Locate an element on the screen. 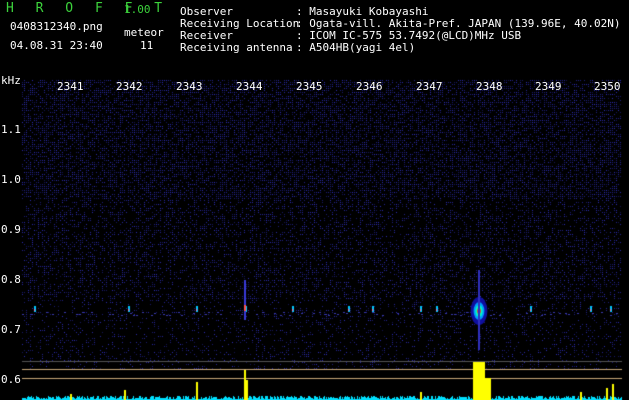 Image resolution: width=629 pixels, height=400 pixels. meteor-label: meteor is located at coordinates (144, 32).